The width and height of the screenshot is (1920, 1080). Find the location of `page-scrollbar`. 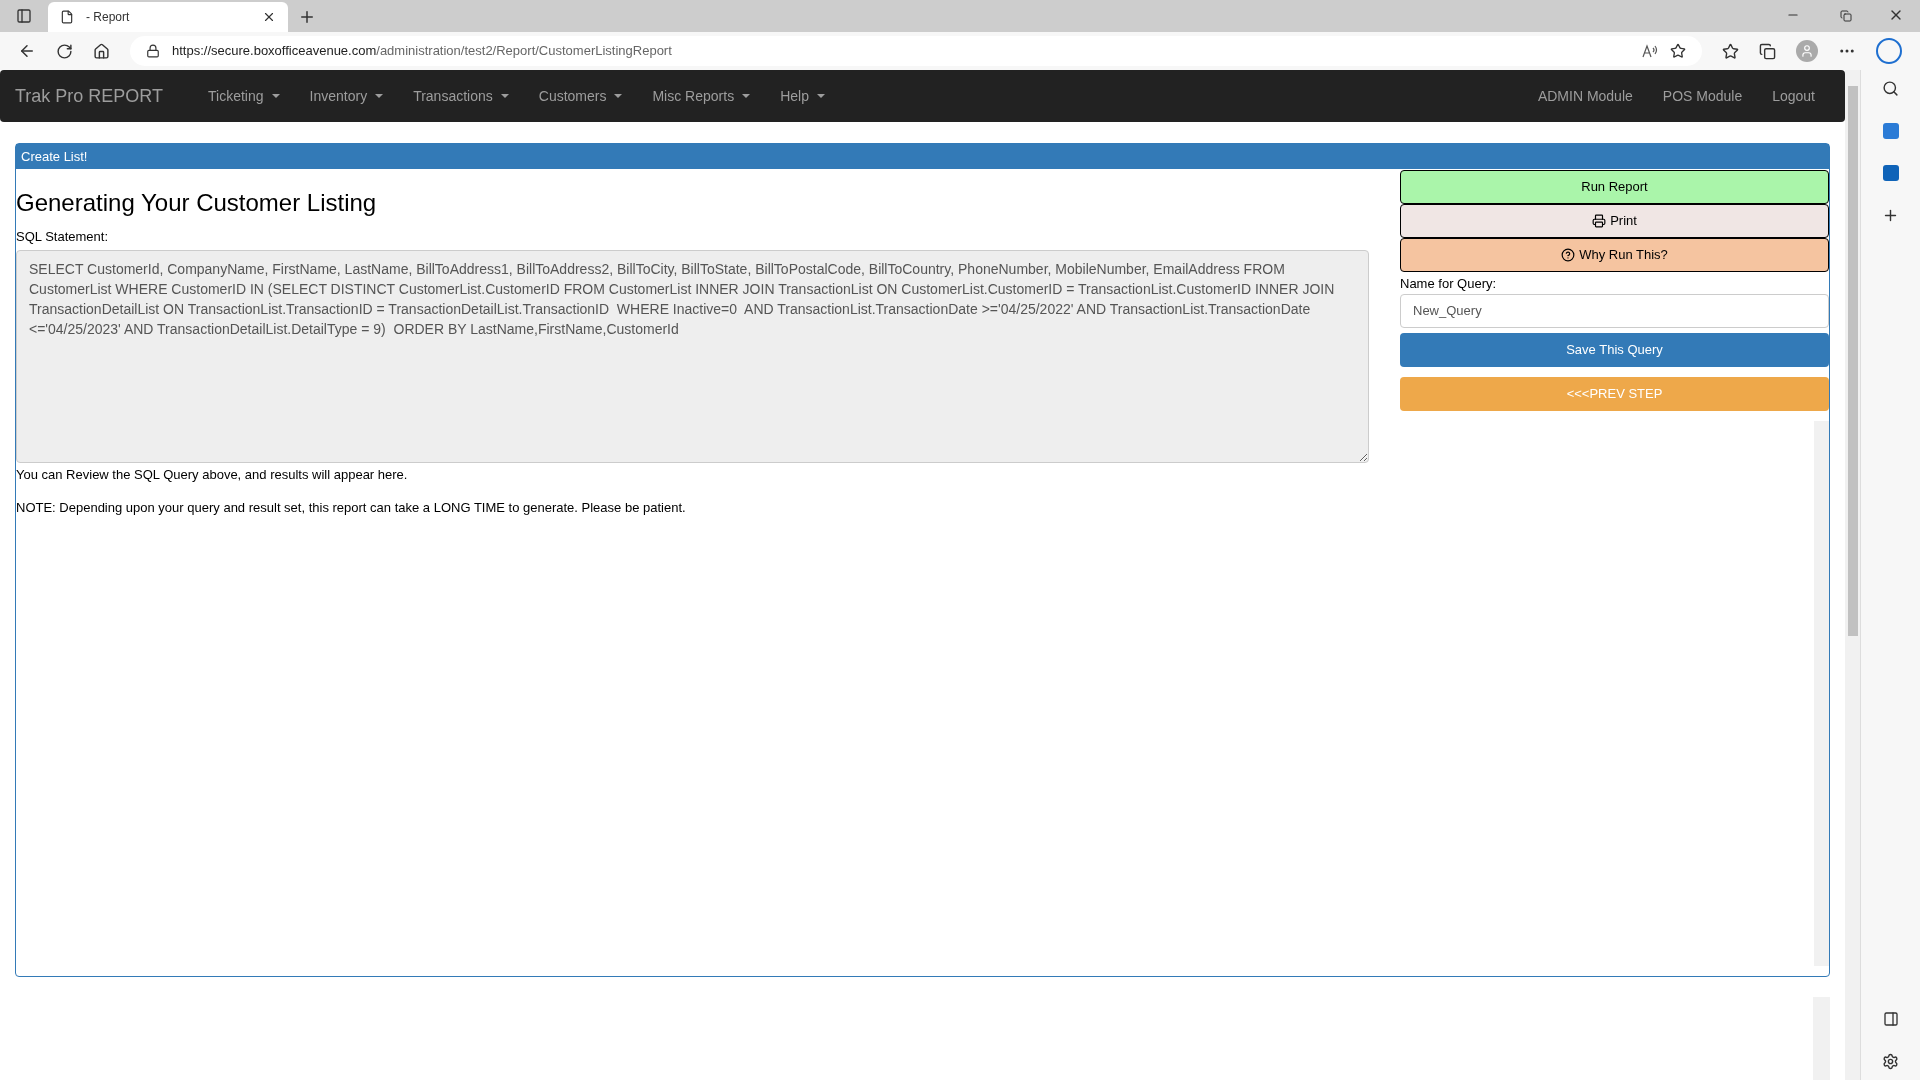

page-scrollbar is located at coordinates (1852, 575).